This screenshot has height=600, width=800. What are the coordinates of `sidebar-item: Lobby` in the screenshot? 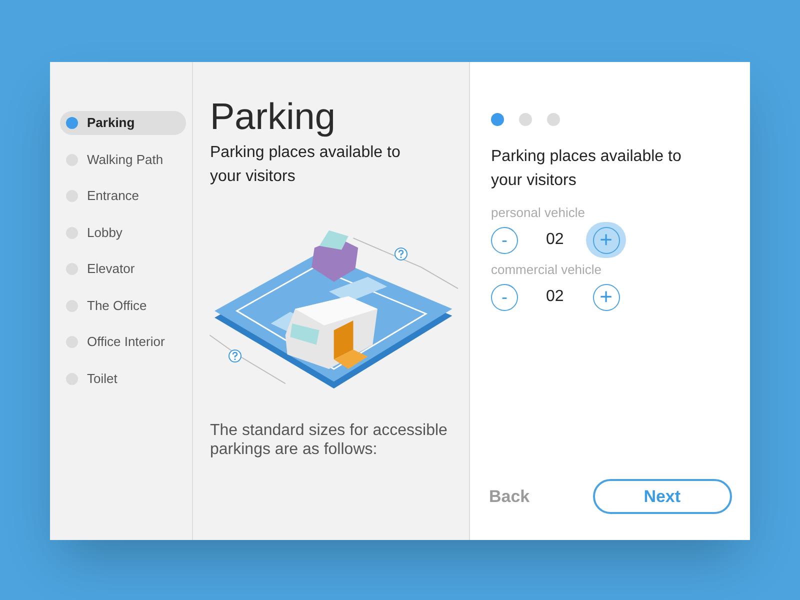 It's located at (123, 232).